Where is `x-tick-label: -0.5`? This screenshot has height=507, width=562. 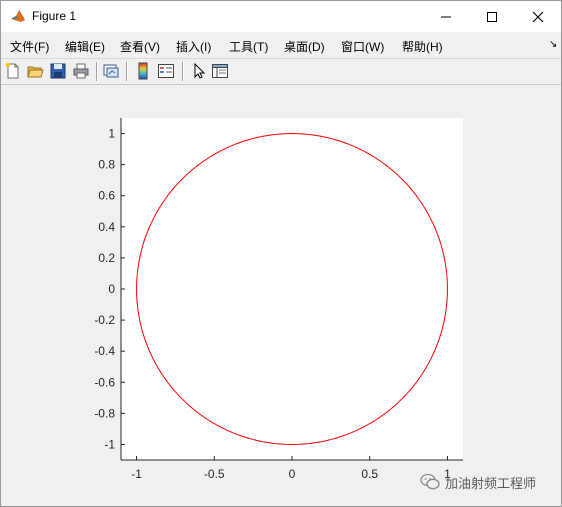 x-tick-label: -0.5 is located at coordinates (214, 474).